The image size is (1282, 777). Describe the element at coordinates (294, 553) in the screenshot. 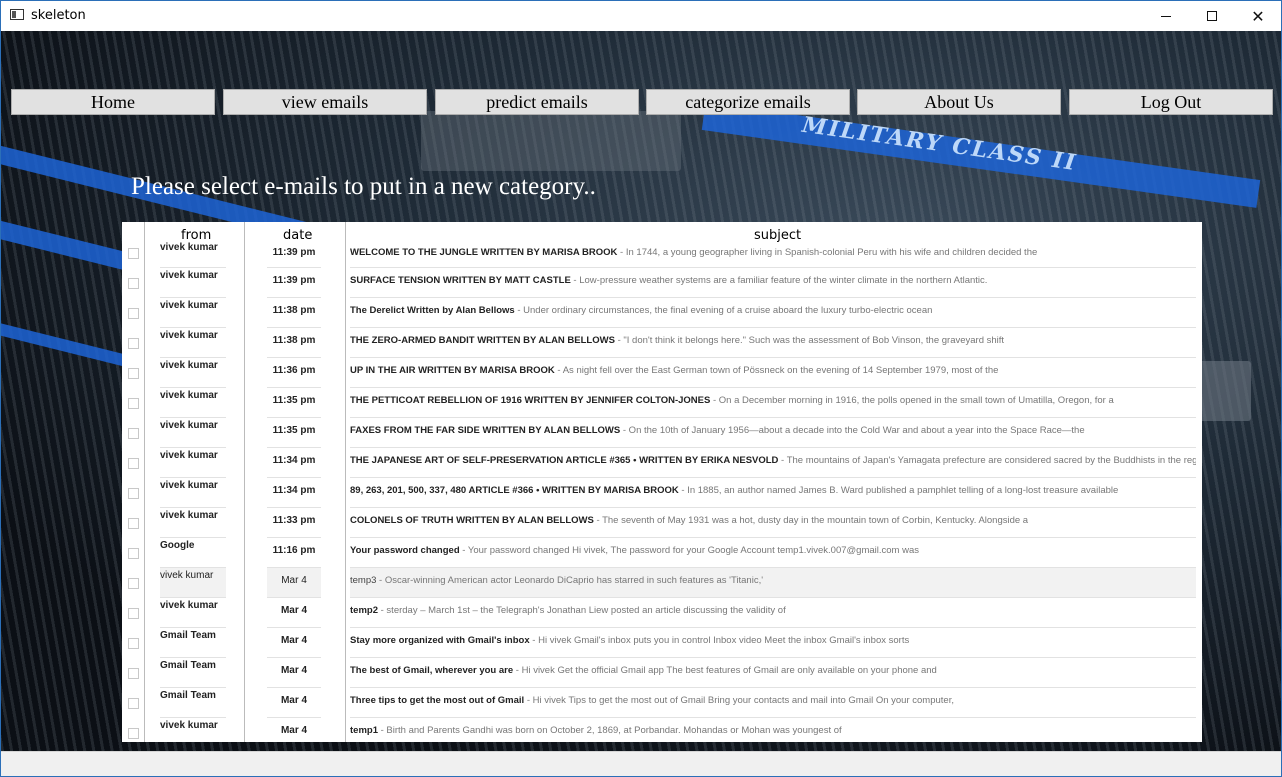

I see `email-date-cell: 11:16 pm` at that location.